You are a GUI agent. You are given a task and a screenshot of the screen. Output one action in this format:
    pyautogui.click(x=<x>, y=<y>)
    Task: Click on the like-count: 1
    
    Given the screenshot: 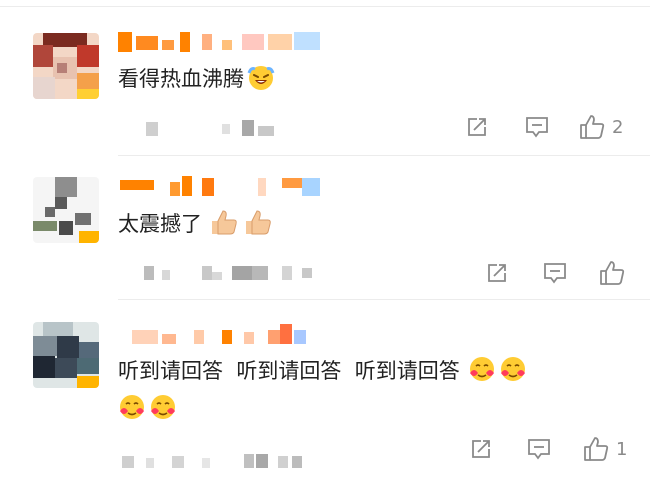 What is the action you would take?
    pyautogui.click(x=622, y=449)
    